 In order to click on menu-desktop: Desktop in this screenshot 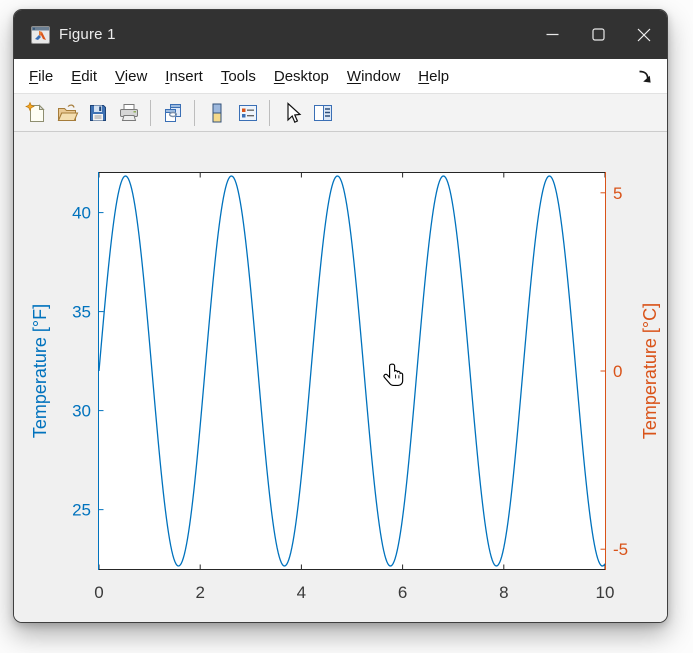, I will do `click(301, 76)`.